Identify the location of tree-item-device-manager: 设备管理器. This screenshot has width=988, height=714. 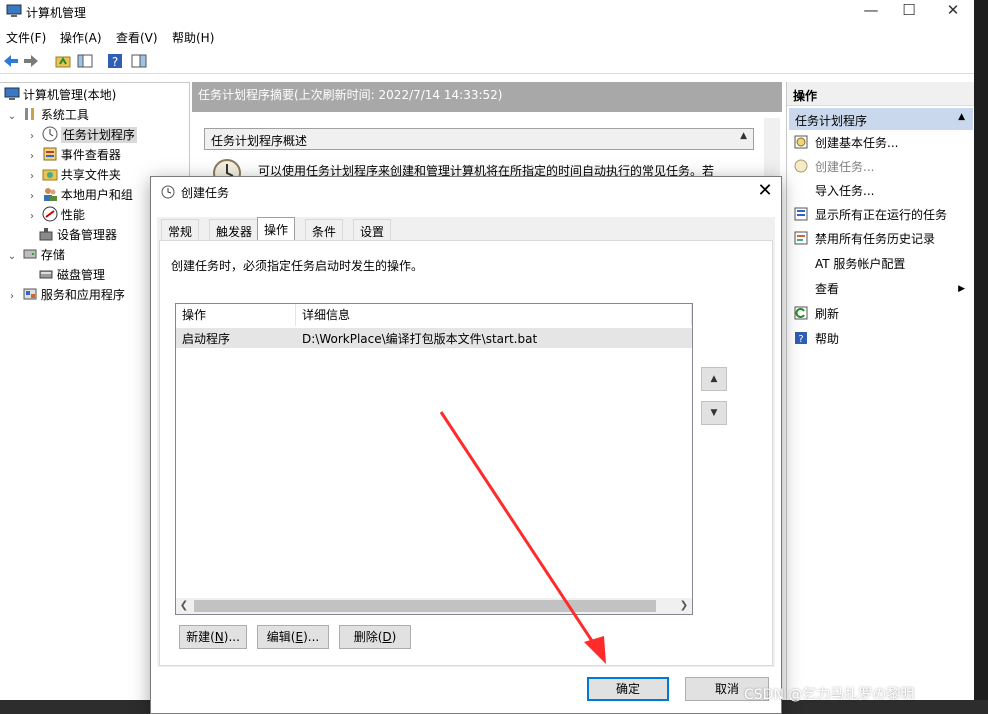
(77, 235).